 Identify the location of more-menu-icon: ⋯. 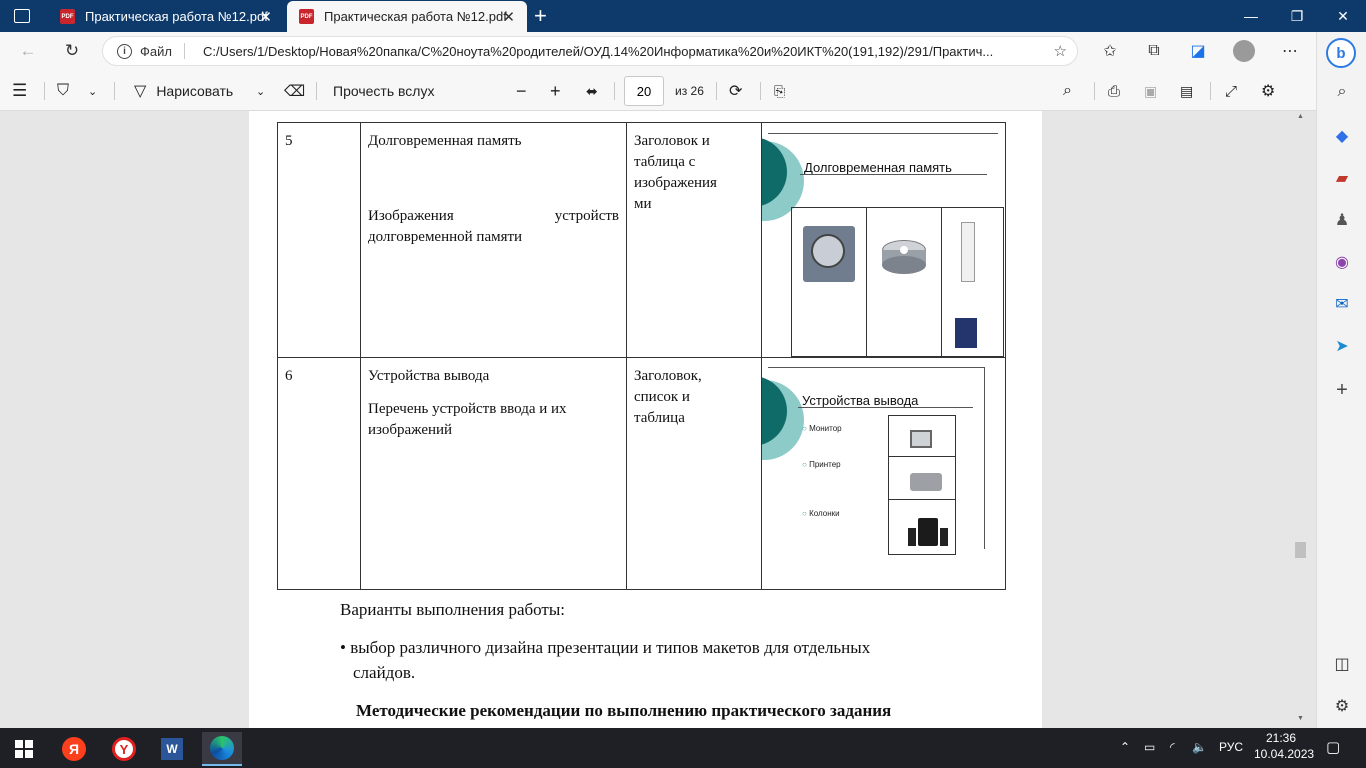
(1290, 51).